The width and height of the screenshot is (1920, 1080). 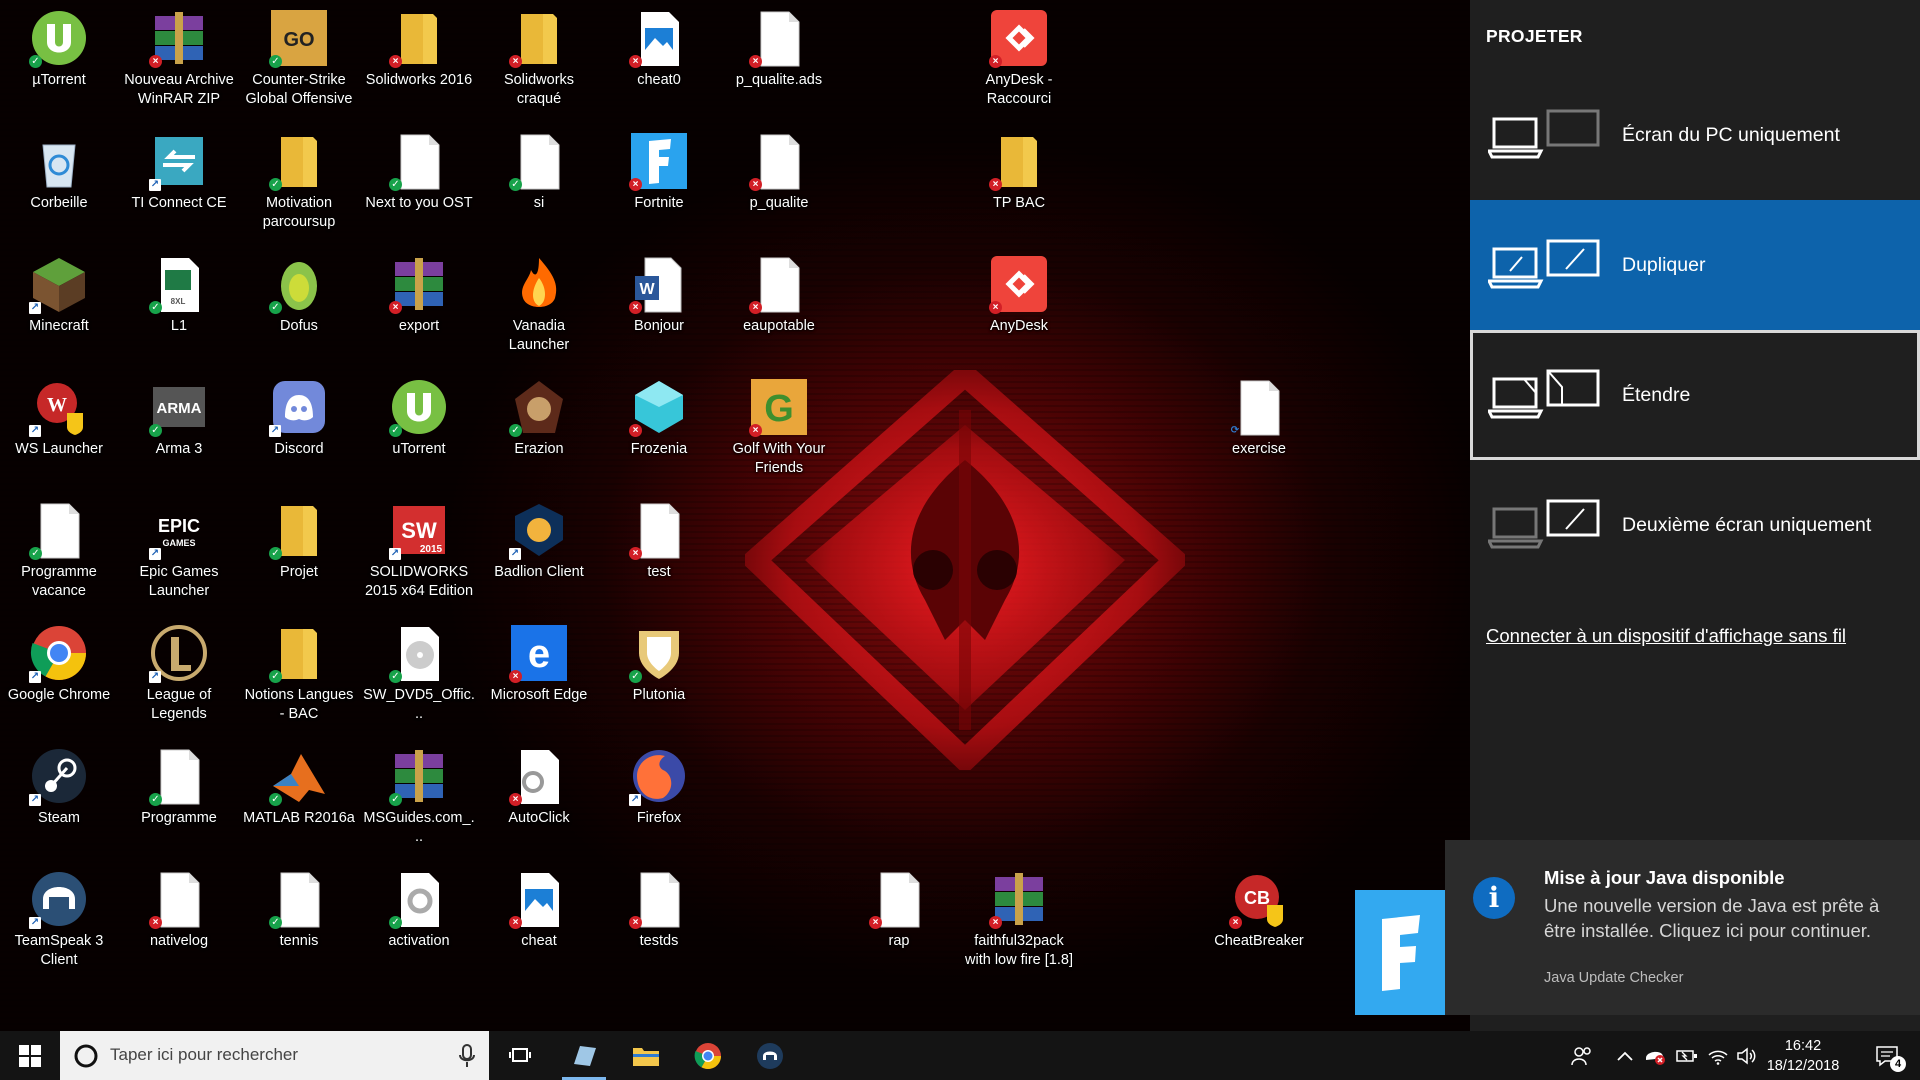 I want to click on desktop-icon: ✓ tennis, so click(x=299, y=924).